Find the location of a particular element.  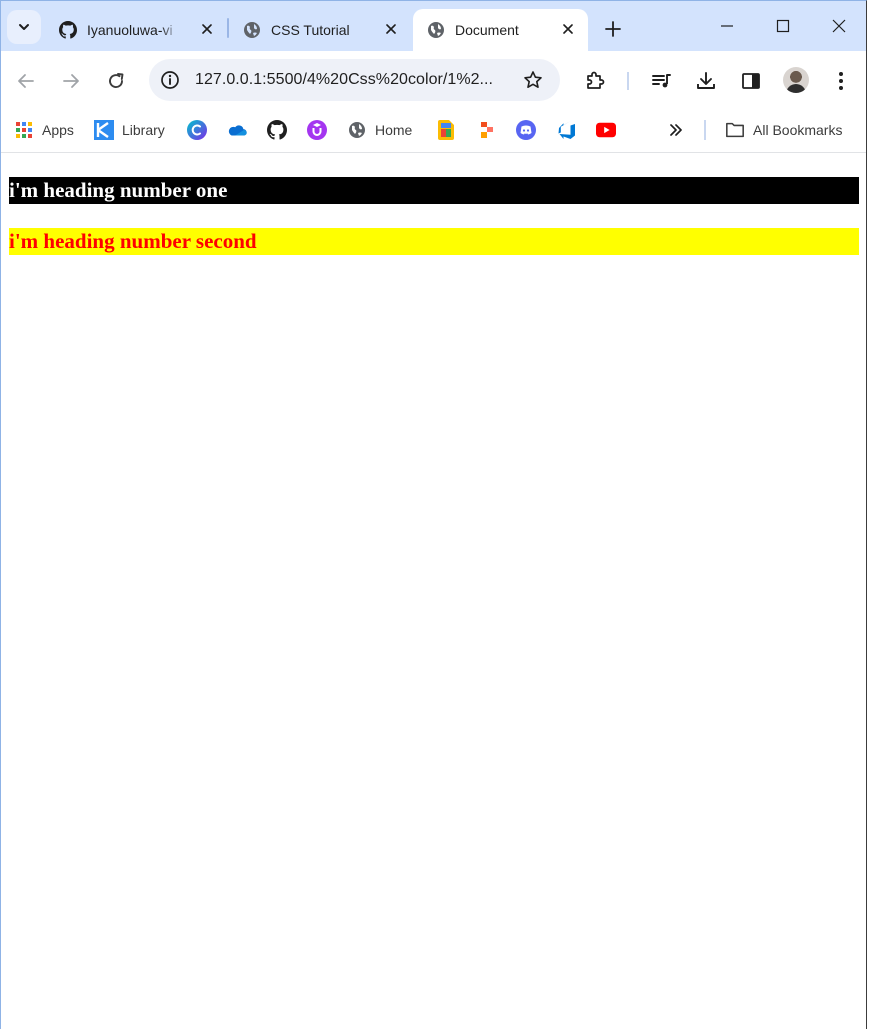

bookmark-apps: Apps is located at coordinates (44, 130).